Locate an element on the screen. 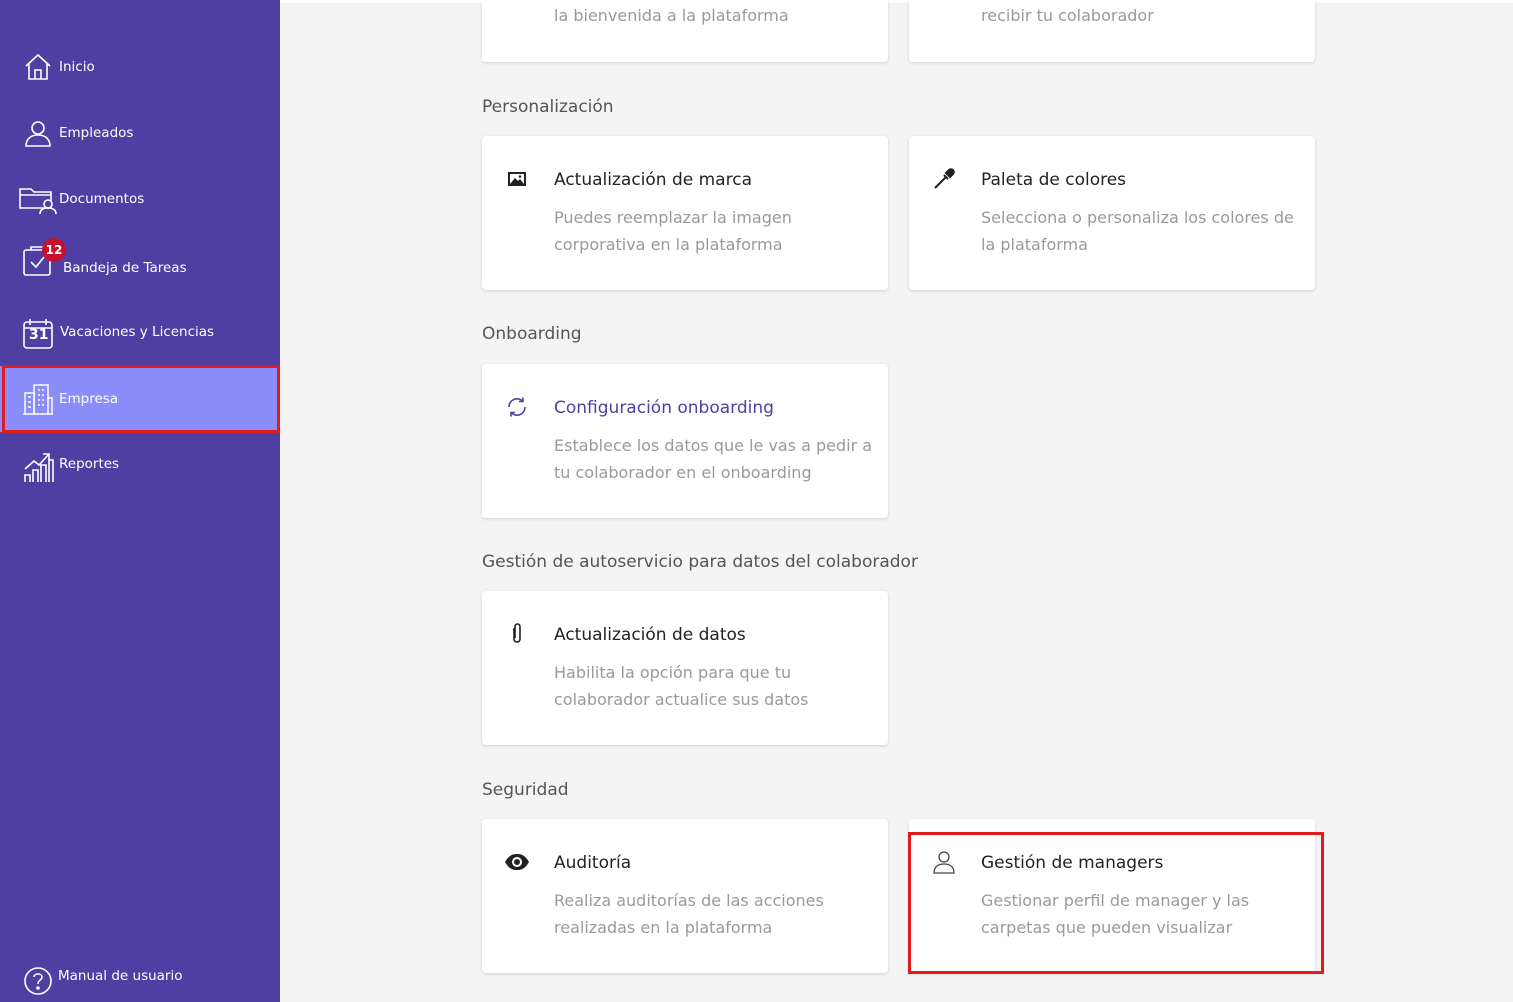 This screenshot has height=1002, width=1513. sidebar-item-reportes: Reportes is located at coordinates (140, 464).